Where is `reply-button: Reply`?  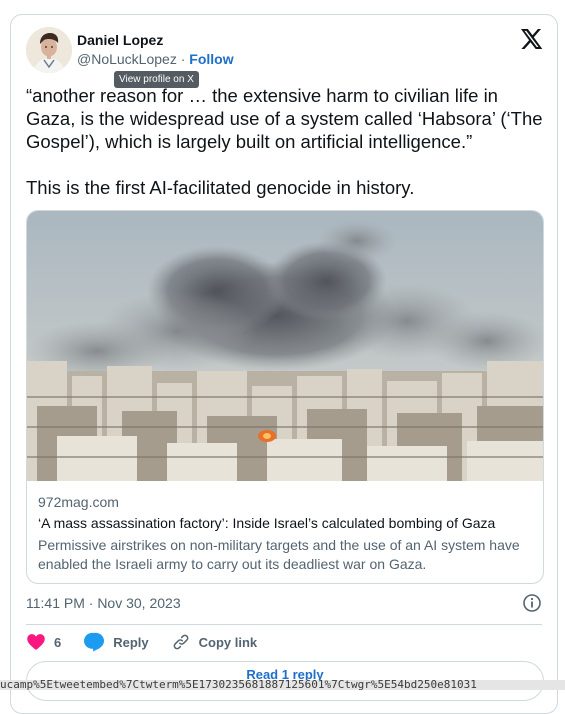 reply-button: Reply is located at coordinates (116, 642).